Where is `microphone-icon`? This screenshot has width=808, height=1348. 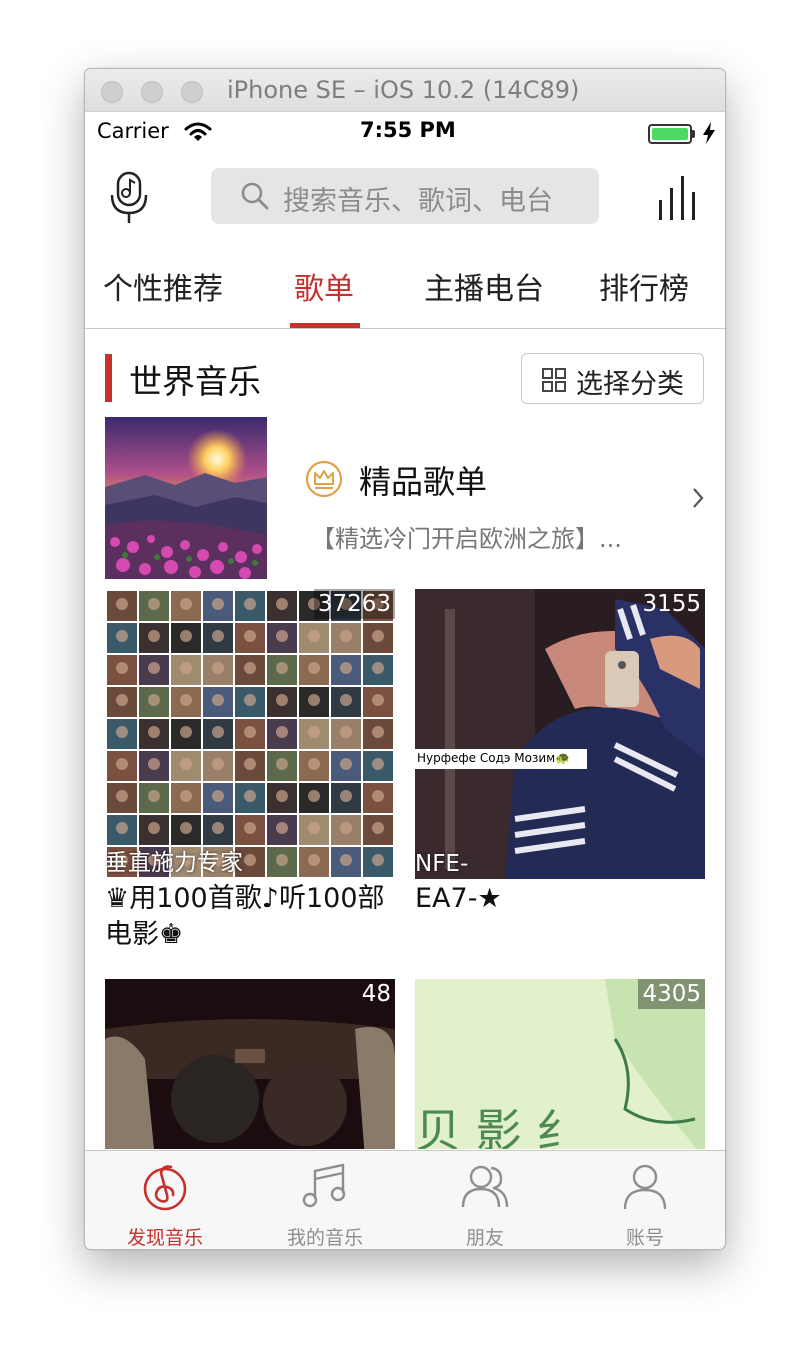 microphone-icon is located at coordinates (129, 198).